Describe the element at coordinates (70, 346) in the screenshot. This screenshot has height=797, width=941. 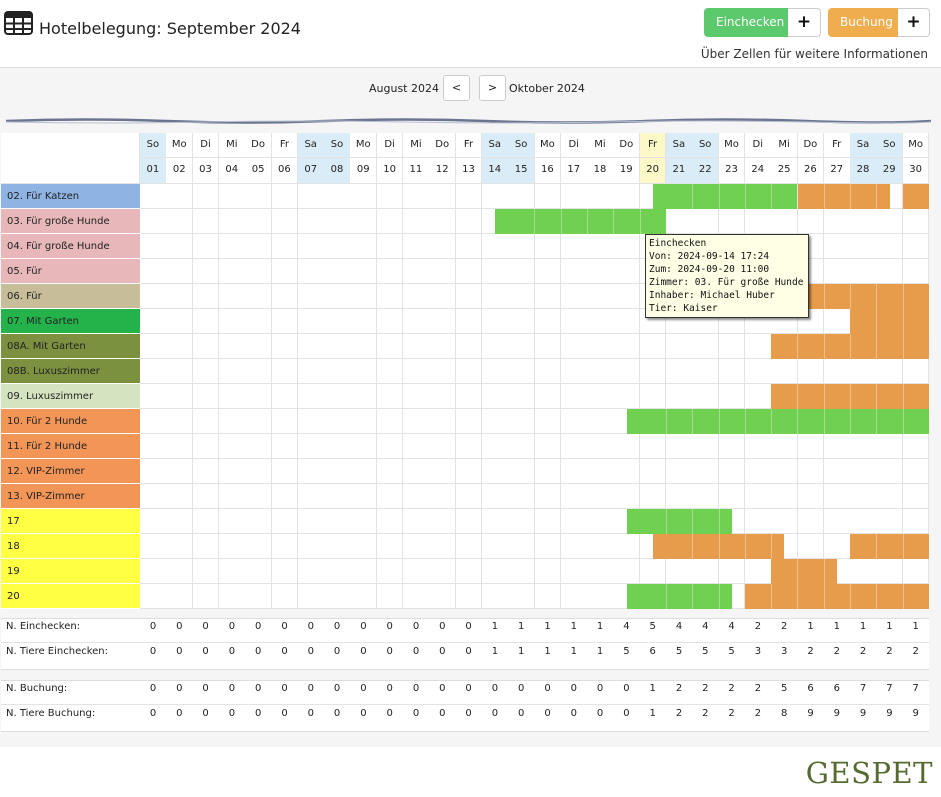
I see `room-label: 08A. Mit Garten` at that location.